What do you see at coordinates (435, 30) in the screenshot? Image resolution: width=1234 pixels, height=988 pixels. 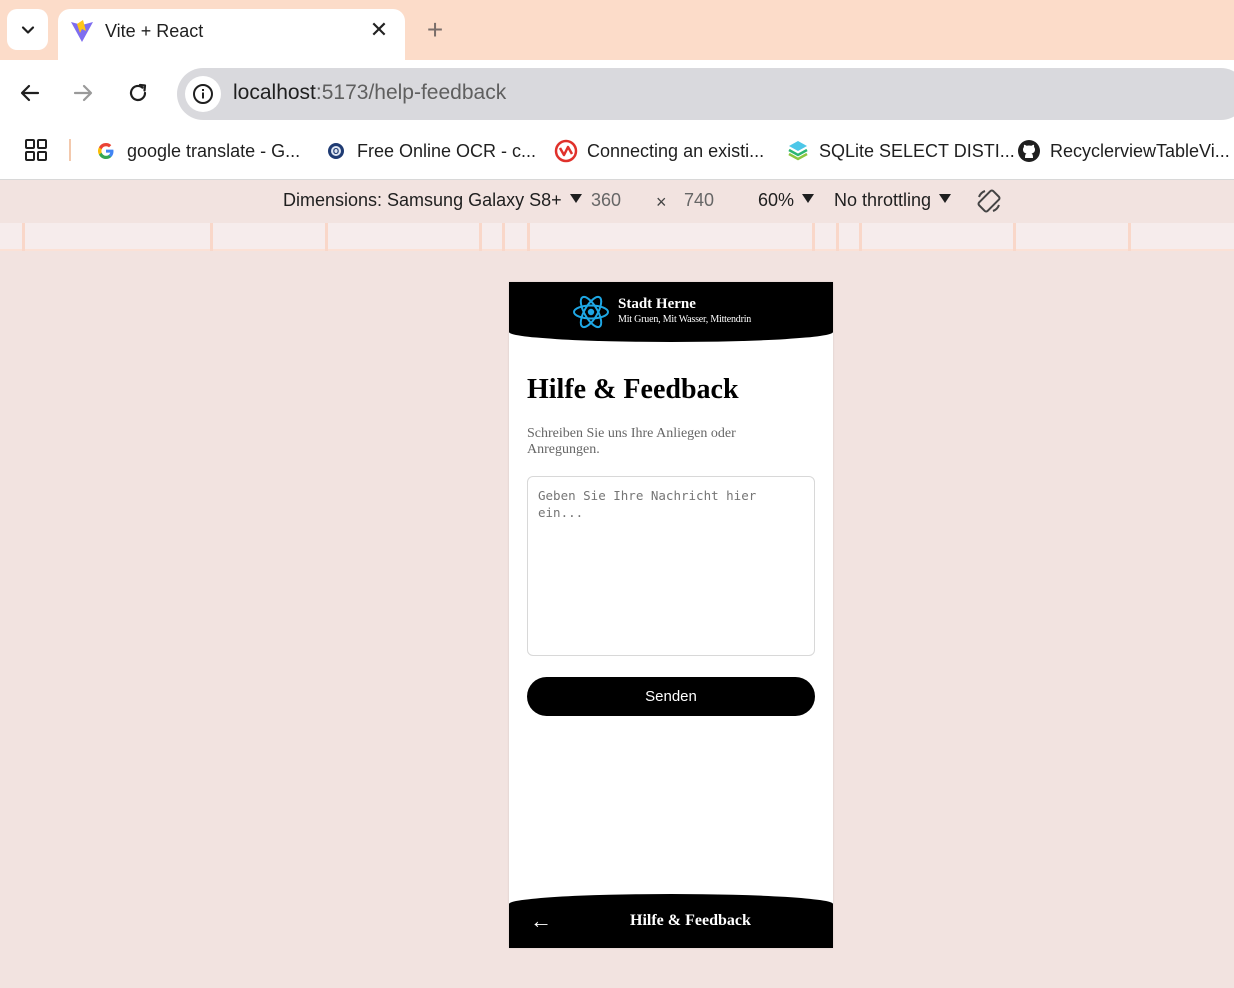 I see `new-tab-button: +` at bounding box center [435, 30].